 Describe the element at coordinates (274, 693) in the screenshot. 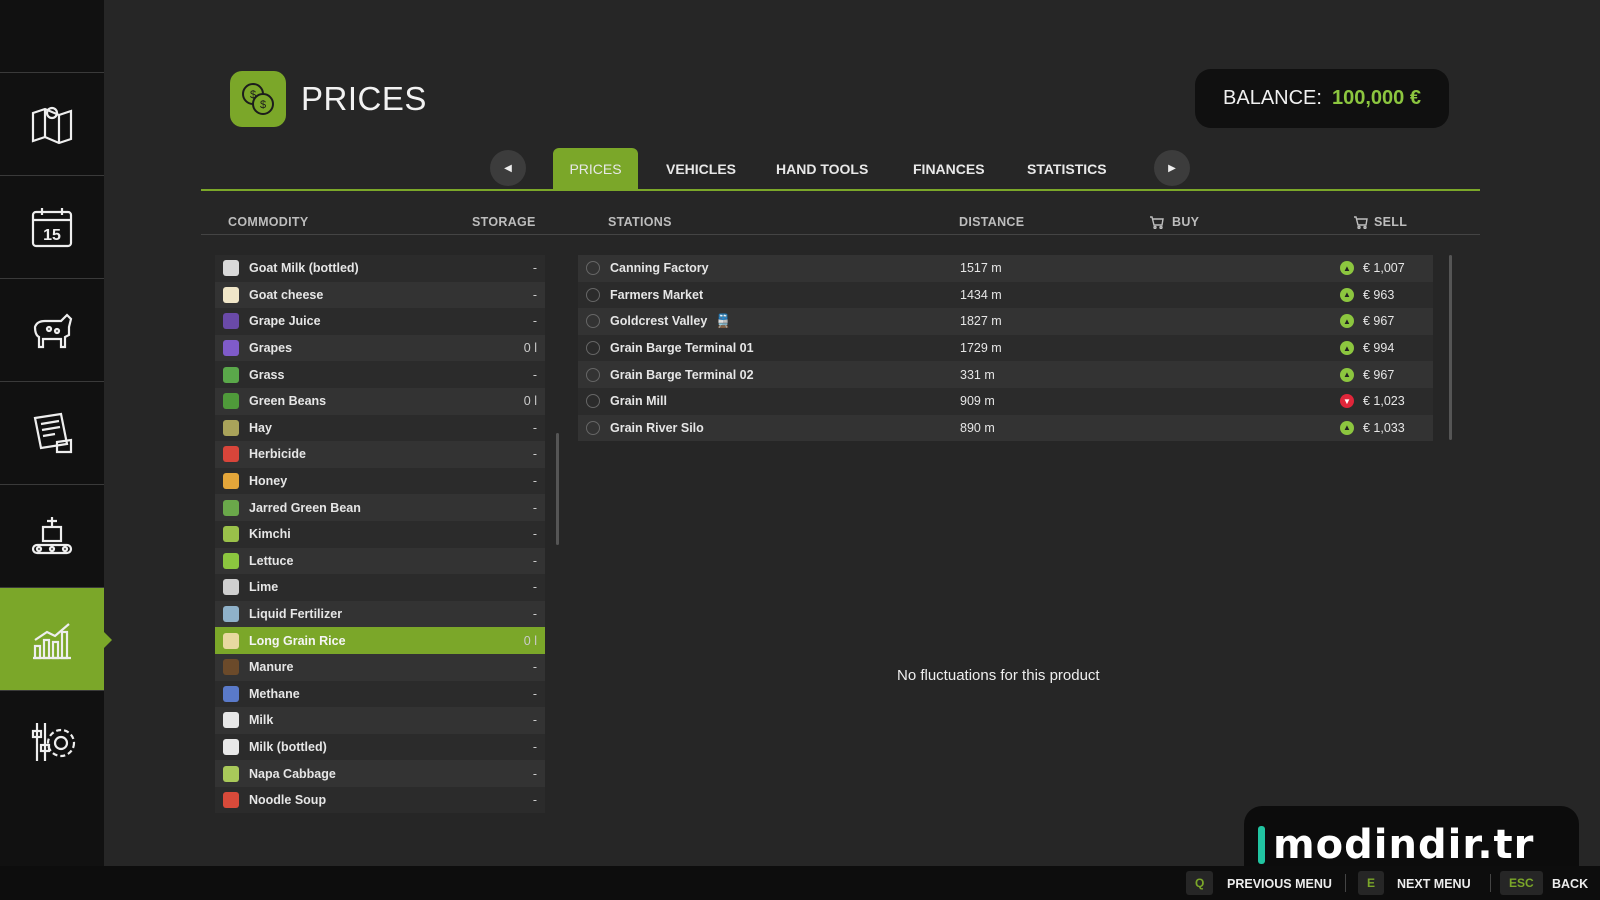

I see `commodity-name: Methane` at that location.